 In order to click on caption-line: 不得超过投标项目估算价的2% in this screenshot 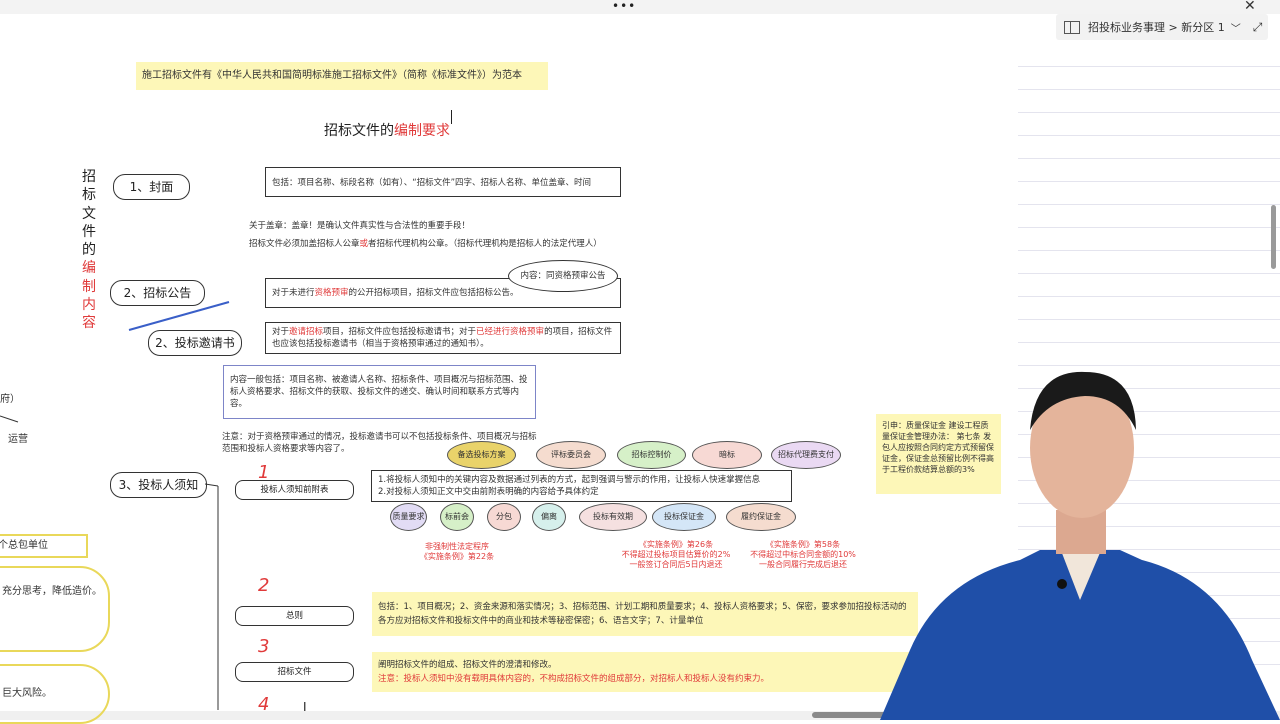, I will do `click(676, 554)`.